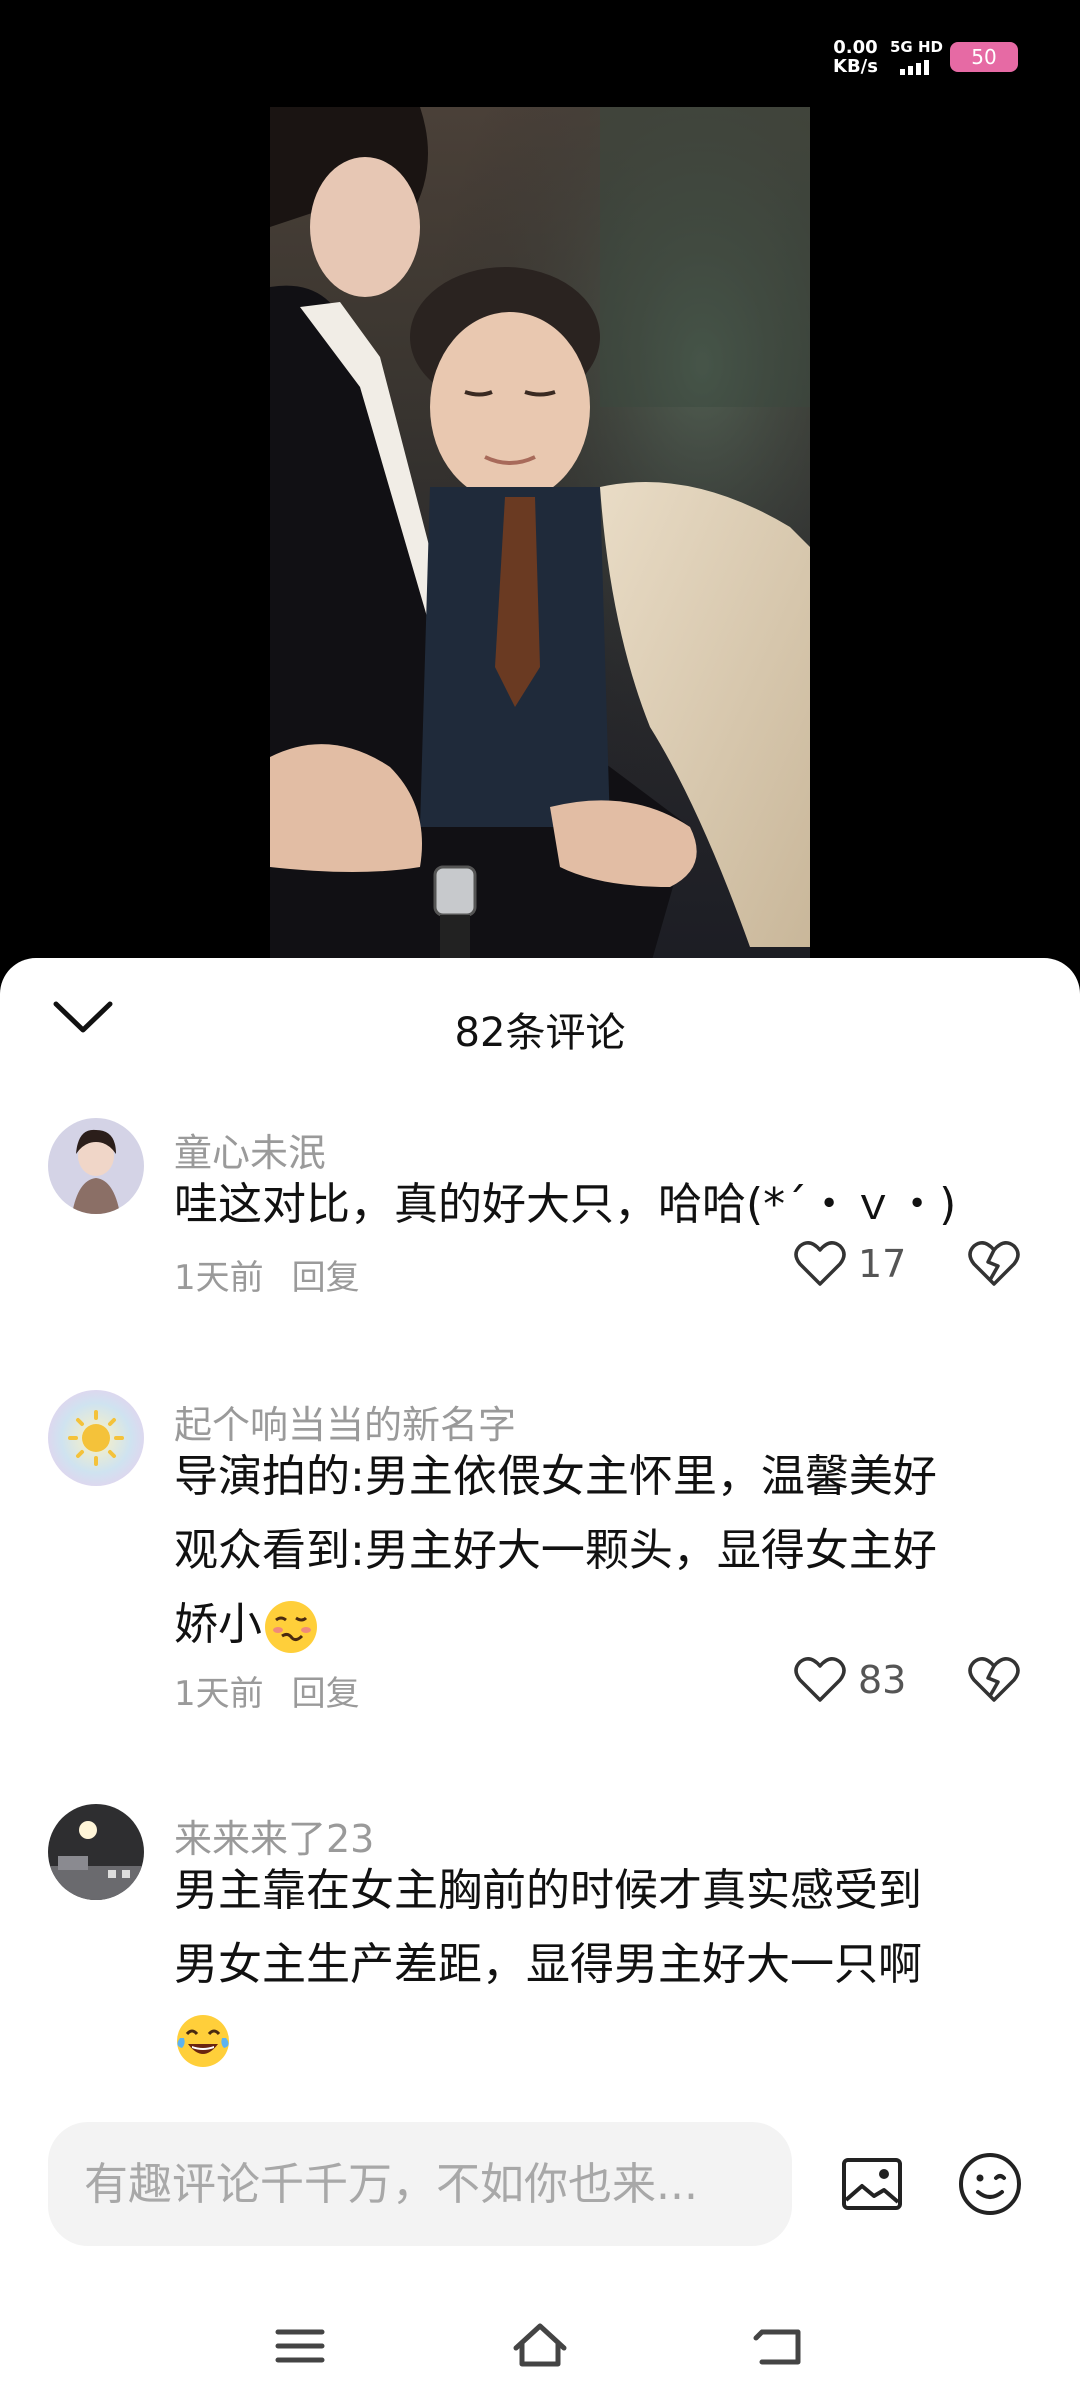 Image resolution: width=1080 pixels, height=2400 pixels. What do you see at coordinates (203, 2041) in the screenshot?
I see `laughing-tears-emoji-icon` at bounding box center [203, 2041].